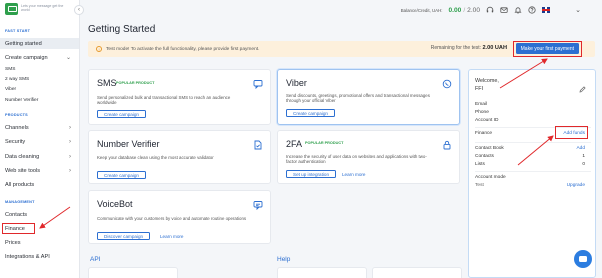  I want to click on sidebar-item-all-products: All products, so click(39, 184).